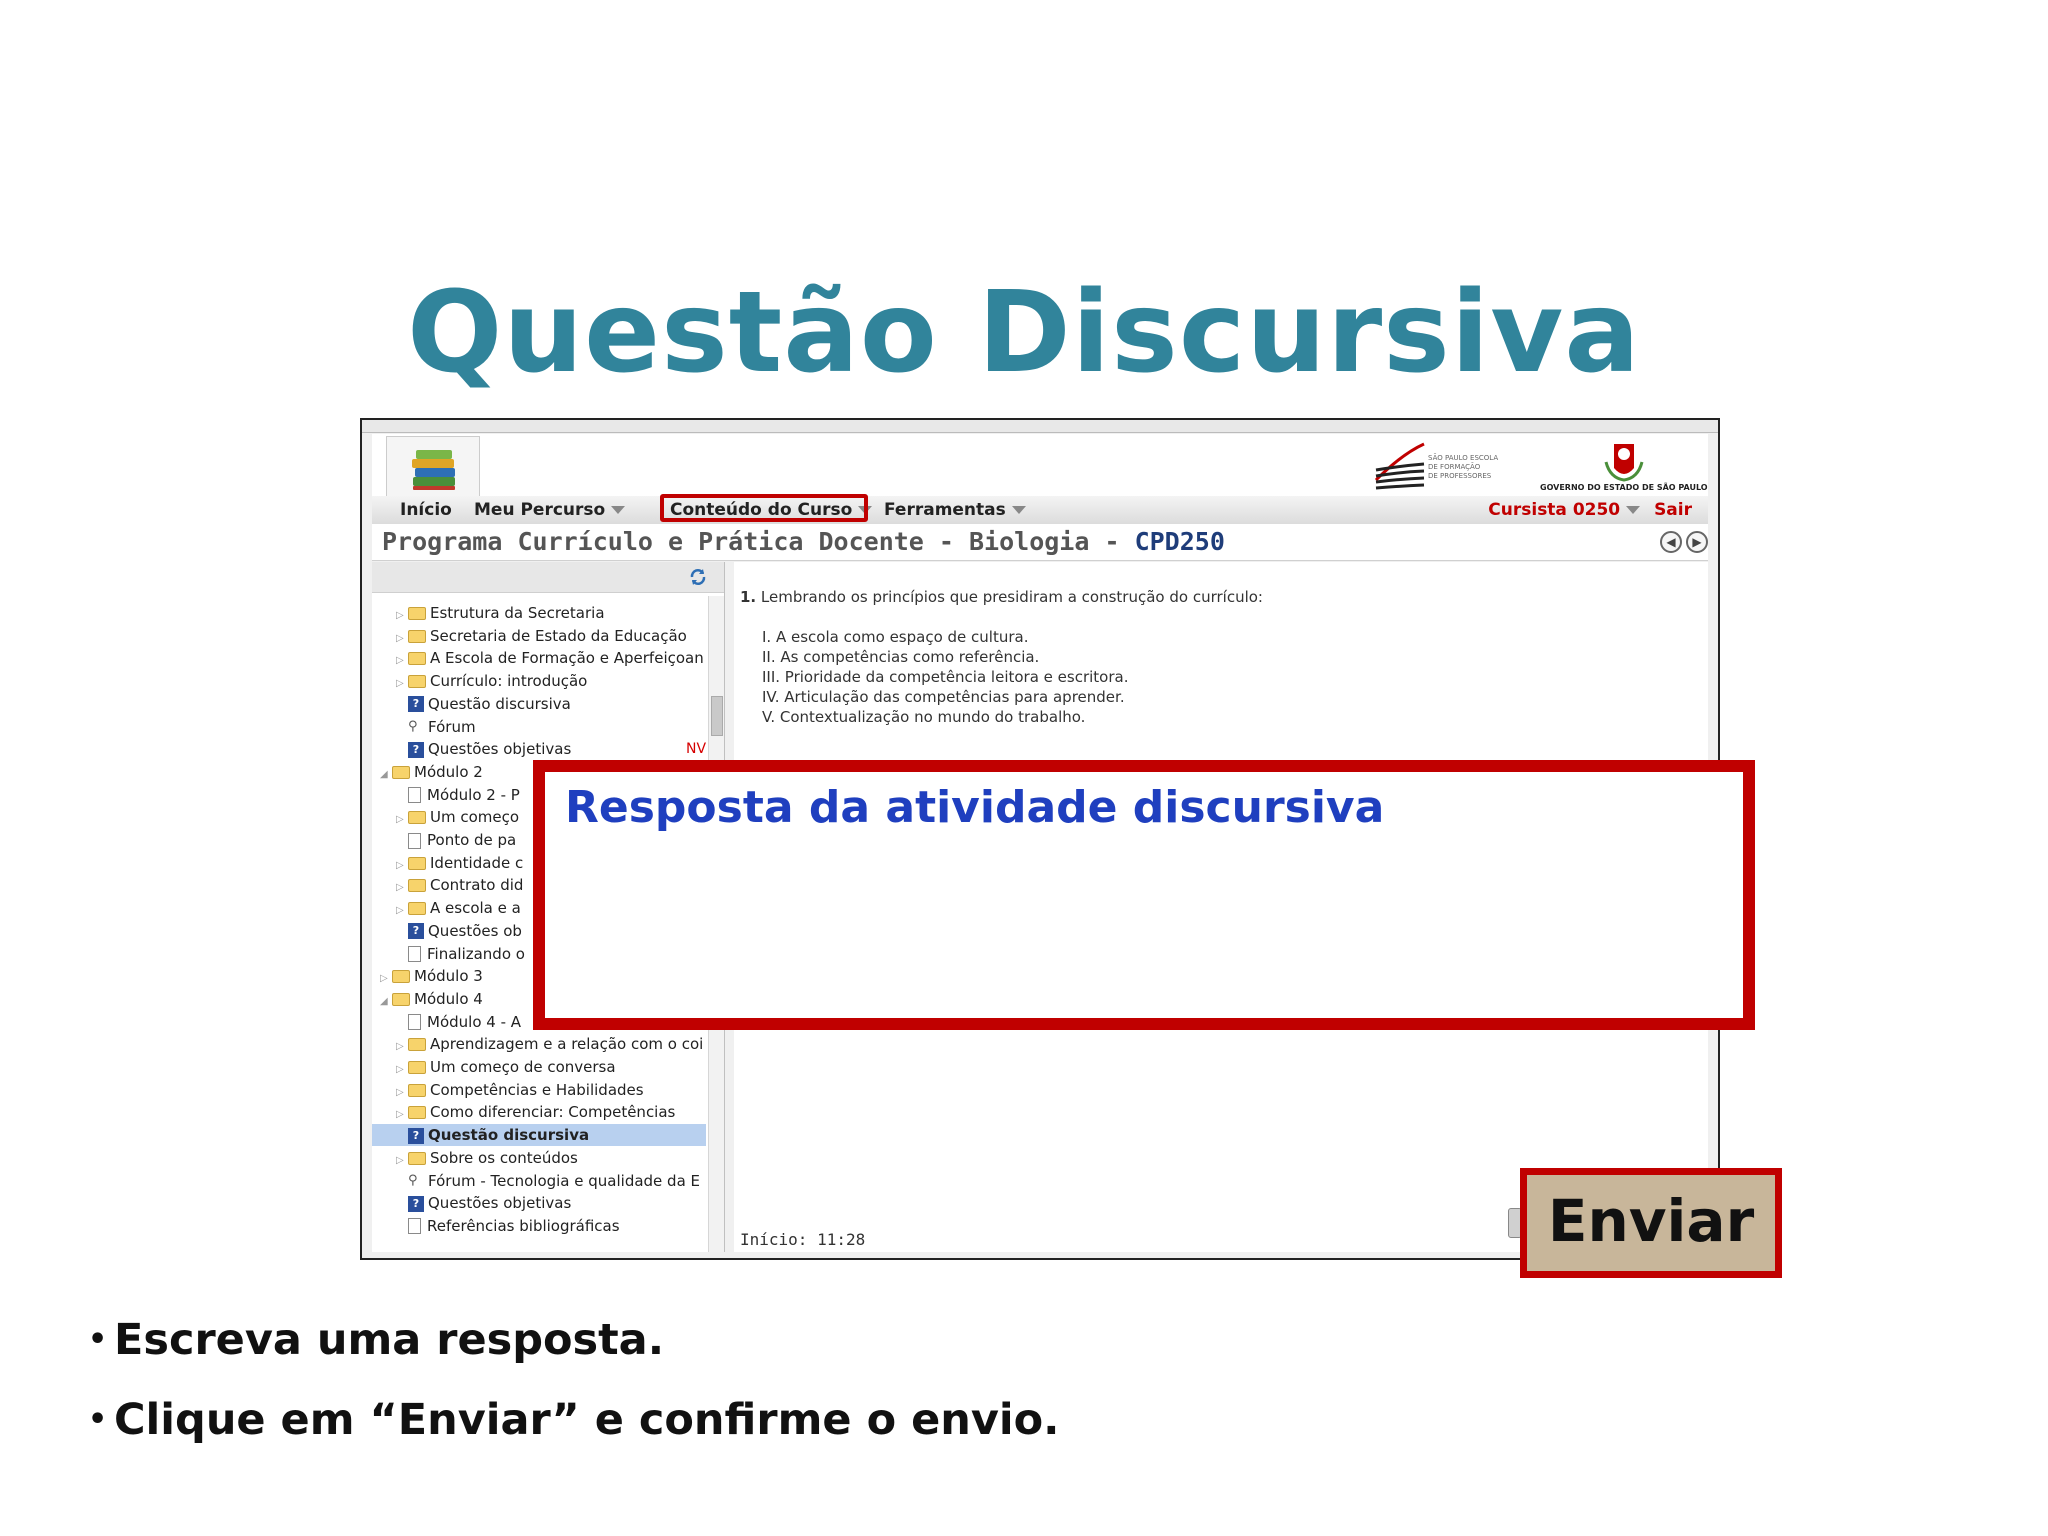 The image size is (2048, 1536). What do you see at coordinates (452, 726) in the screenshot?
I see `tree-item-label: Fórum` at bounding box center [452, 726].